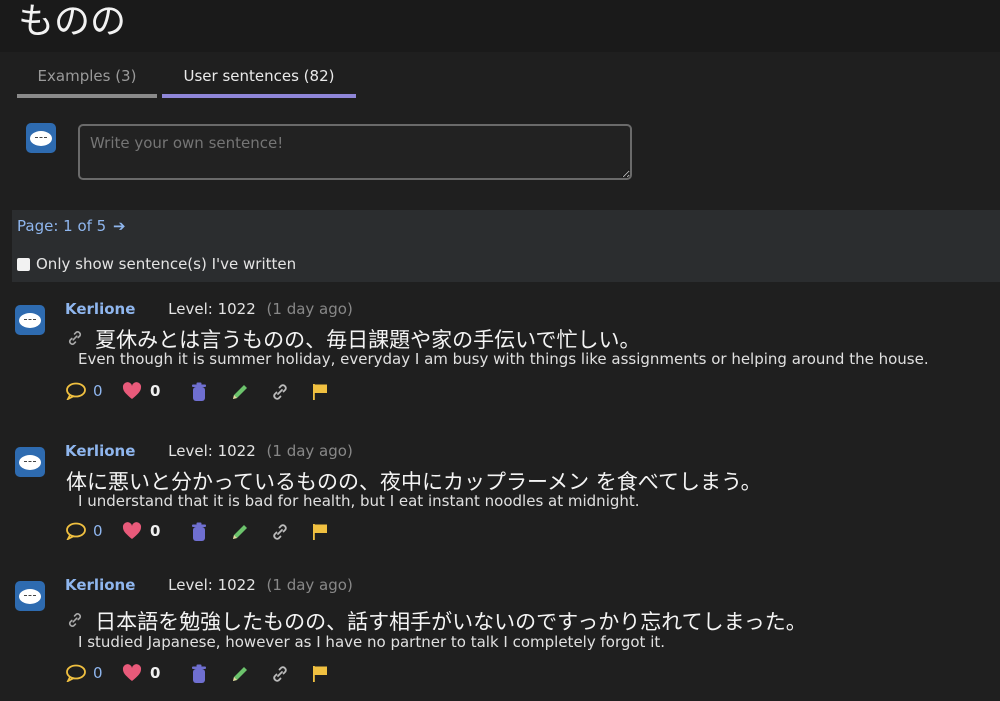 This screenshot has width=1000, height=701. Describe the element at coordinates (166, 264) in the screenshot. I see `only-mine-label: Only show sentence(s) I've written` at that location.